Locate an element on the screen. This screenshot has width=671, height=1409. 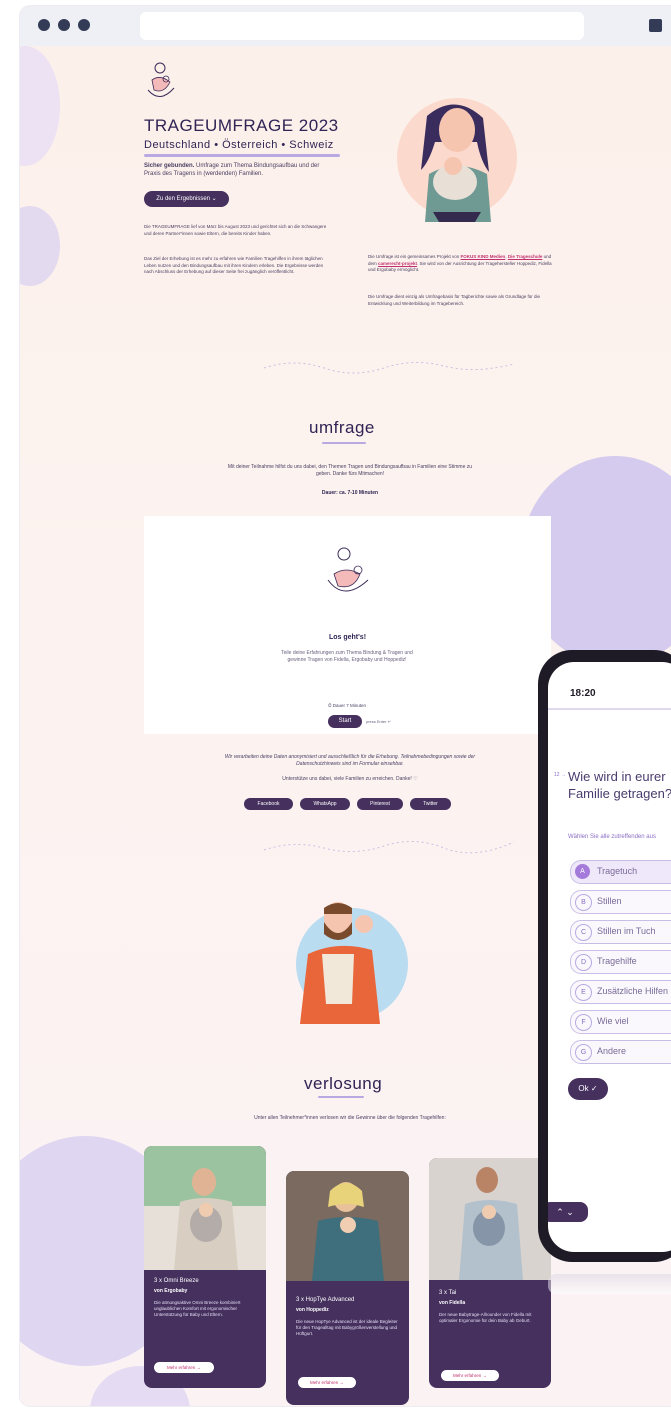
option-key: A is located at coordinates (582, 871).